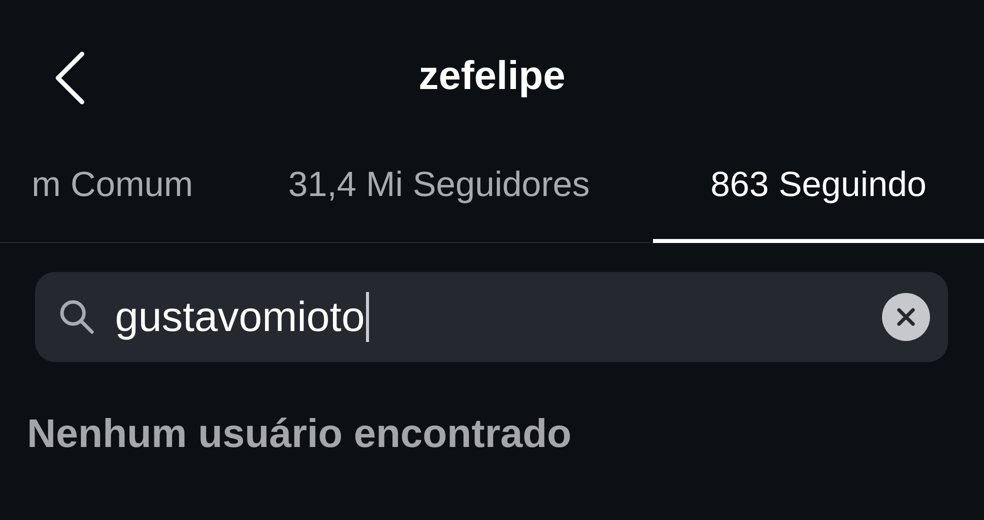 The height and width of the screenshot is (520, 984). What do you see at coordinates (818, 199) in the screenshot?
I see `tab: 863 Seguindo` at bounding box center [818, 199].